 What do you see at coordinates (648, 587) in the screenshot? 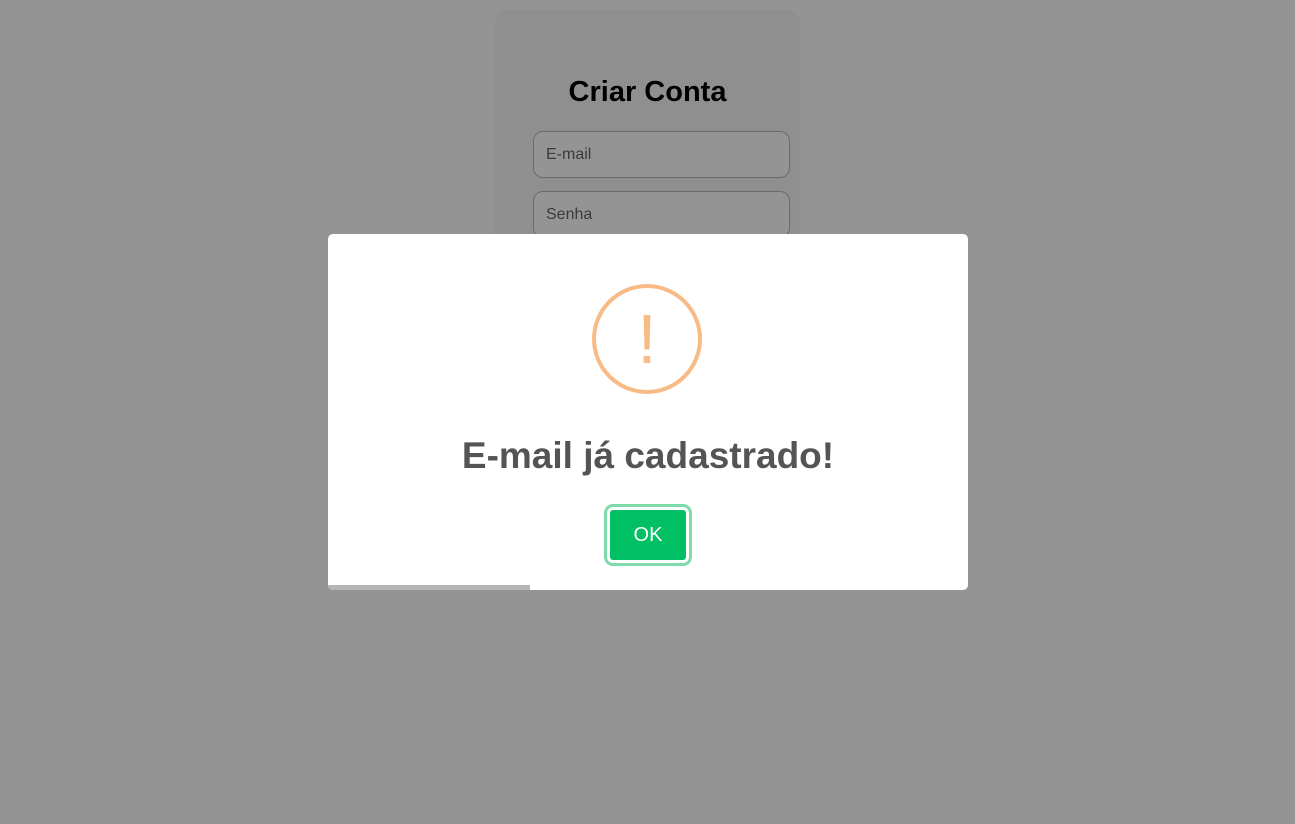
I see `timer-progress-bar` at bounding box center [648, 587].